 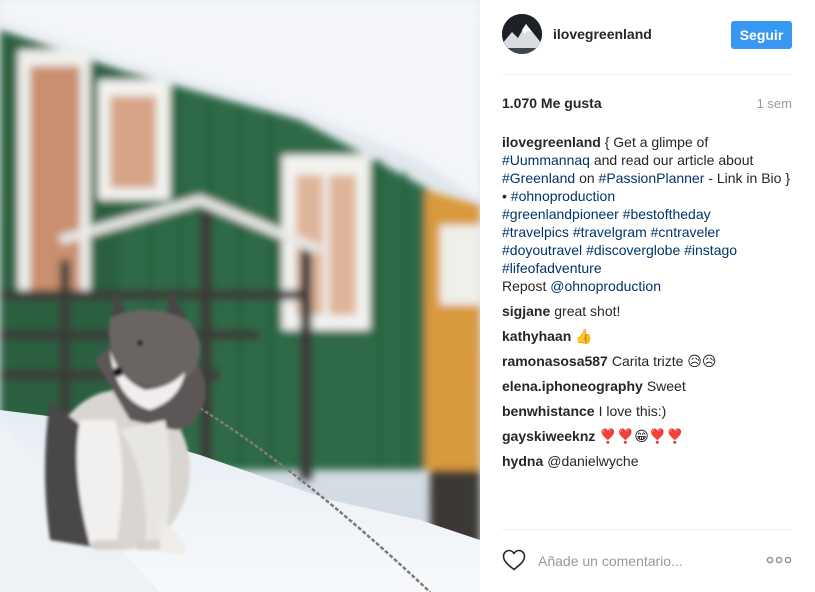 I want to click on comment-username: ramonasosa587, so click(x=555, y=361).